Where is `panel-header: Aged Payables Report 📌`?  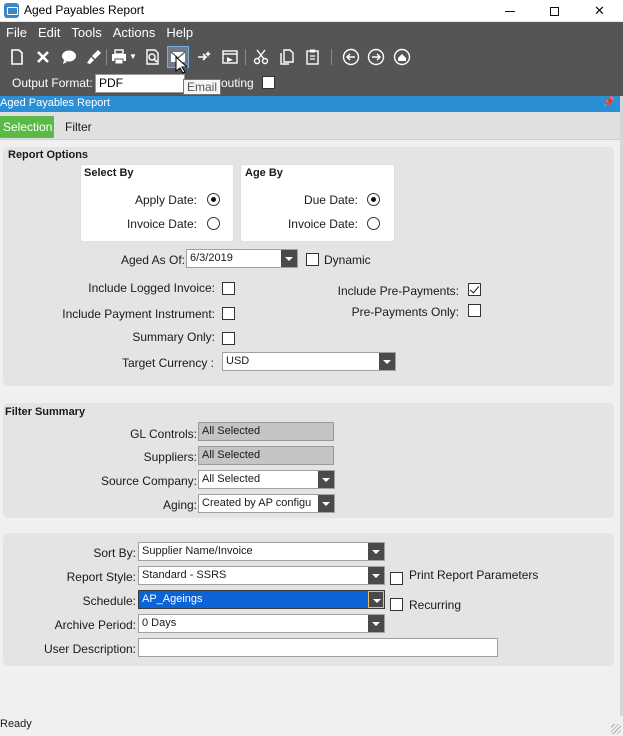 panel-header: Aged Payables Report 📌 is located at coordinates (311, 104).